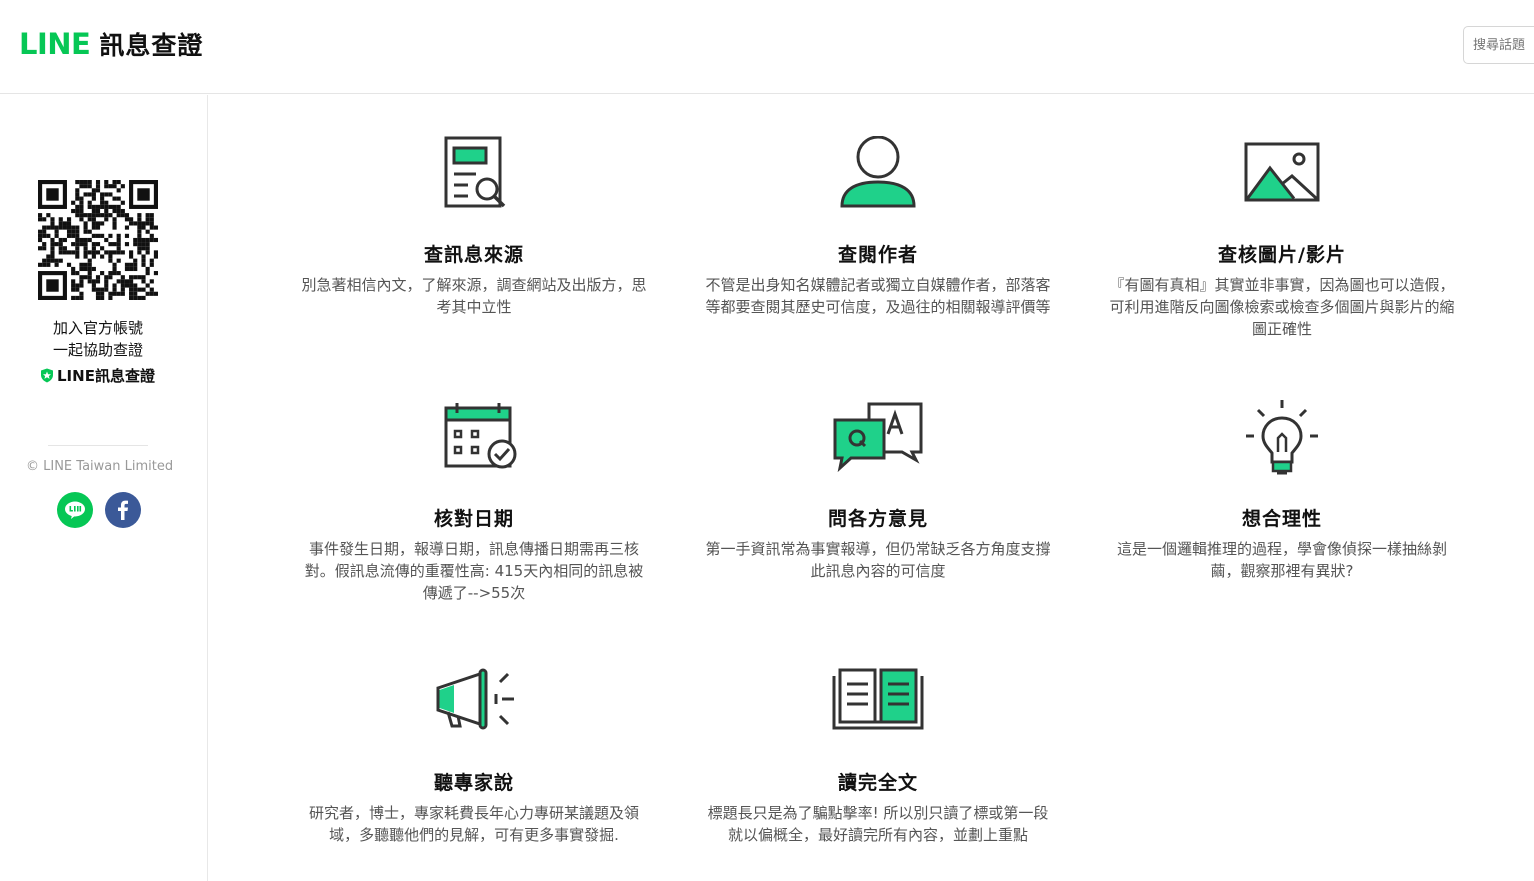 This screenshot has height=881, width=1534. What do you see at coordinates (480, 436) in the screenshot?
I see `calendar-check-icon` at bounding box center [480, 436].